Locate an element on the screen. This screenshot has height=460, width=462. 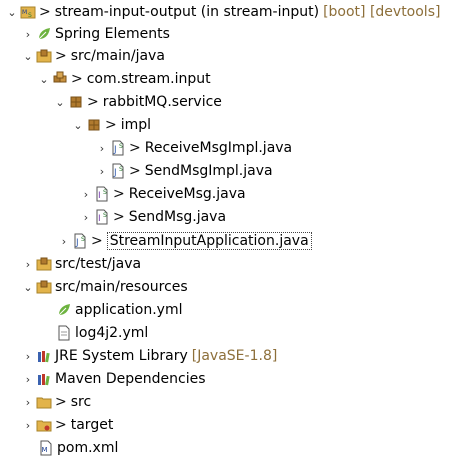
tree-item-pom-xml: M pom.xml is located at coordinates (231, 448).